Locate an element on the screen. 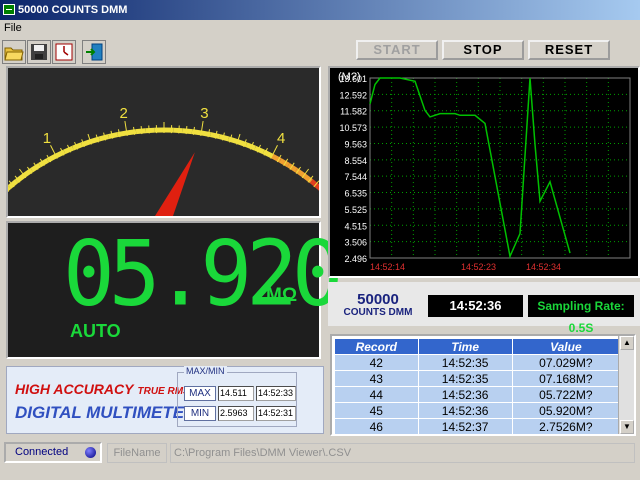 This screenshot has height=480, width=640. y-tick-label: 7.544 is located at coordinates (355, 177).